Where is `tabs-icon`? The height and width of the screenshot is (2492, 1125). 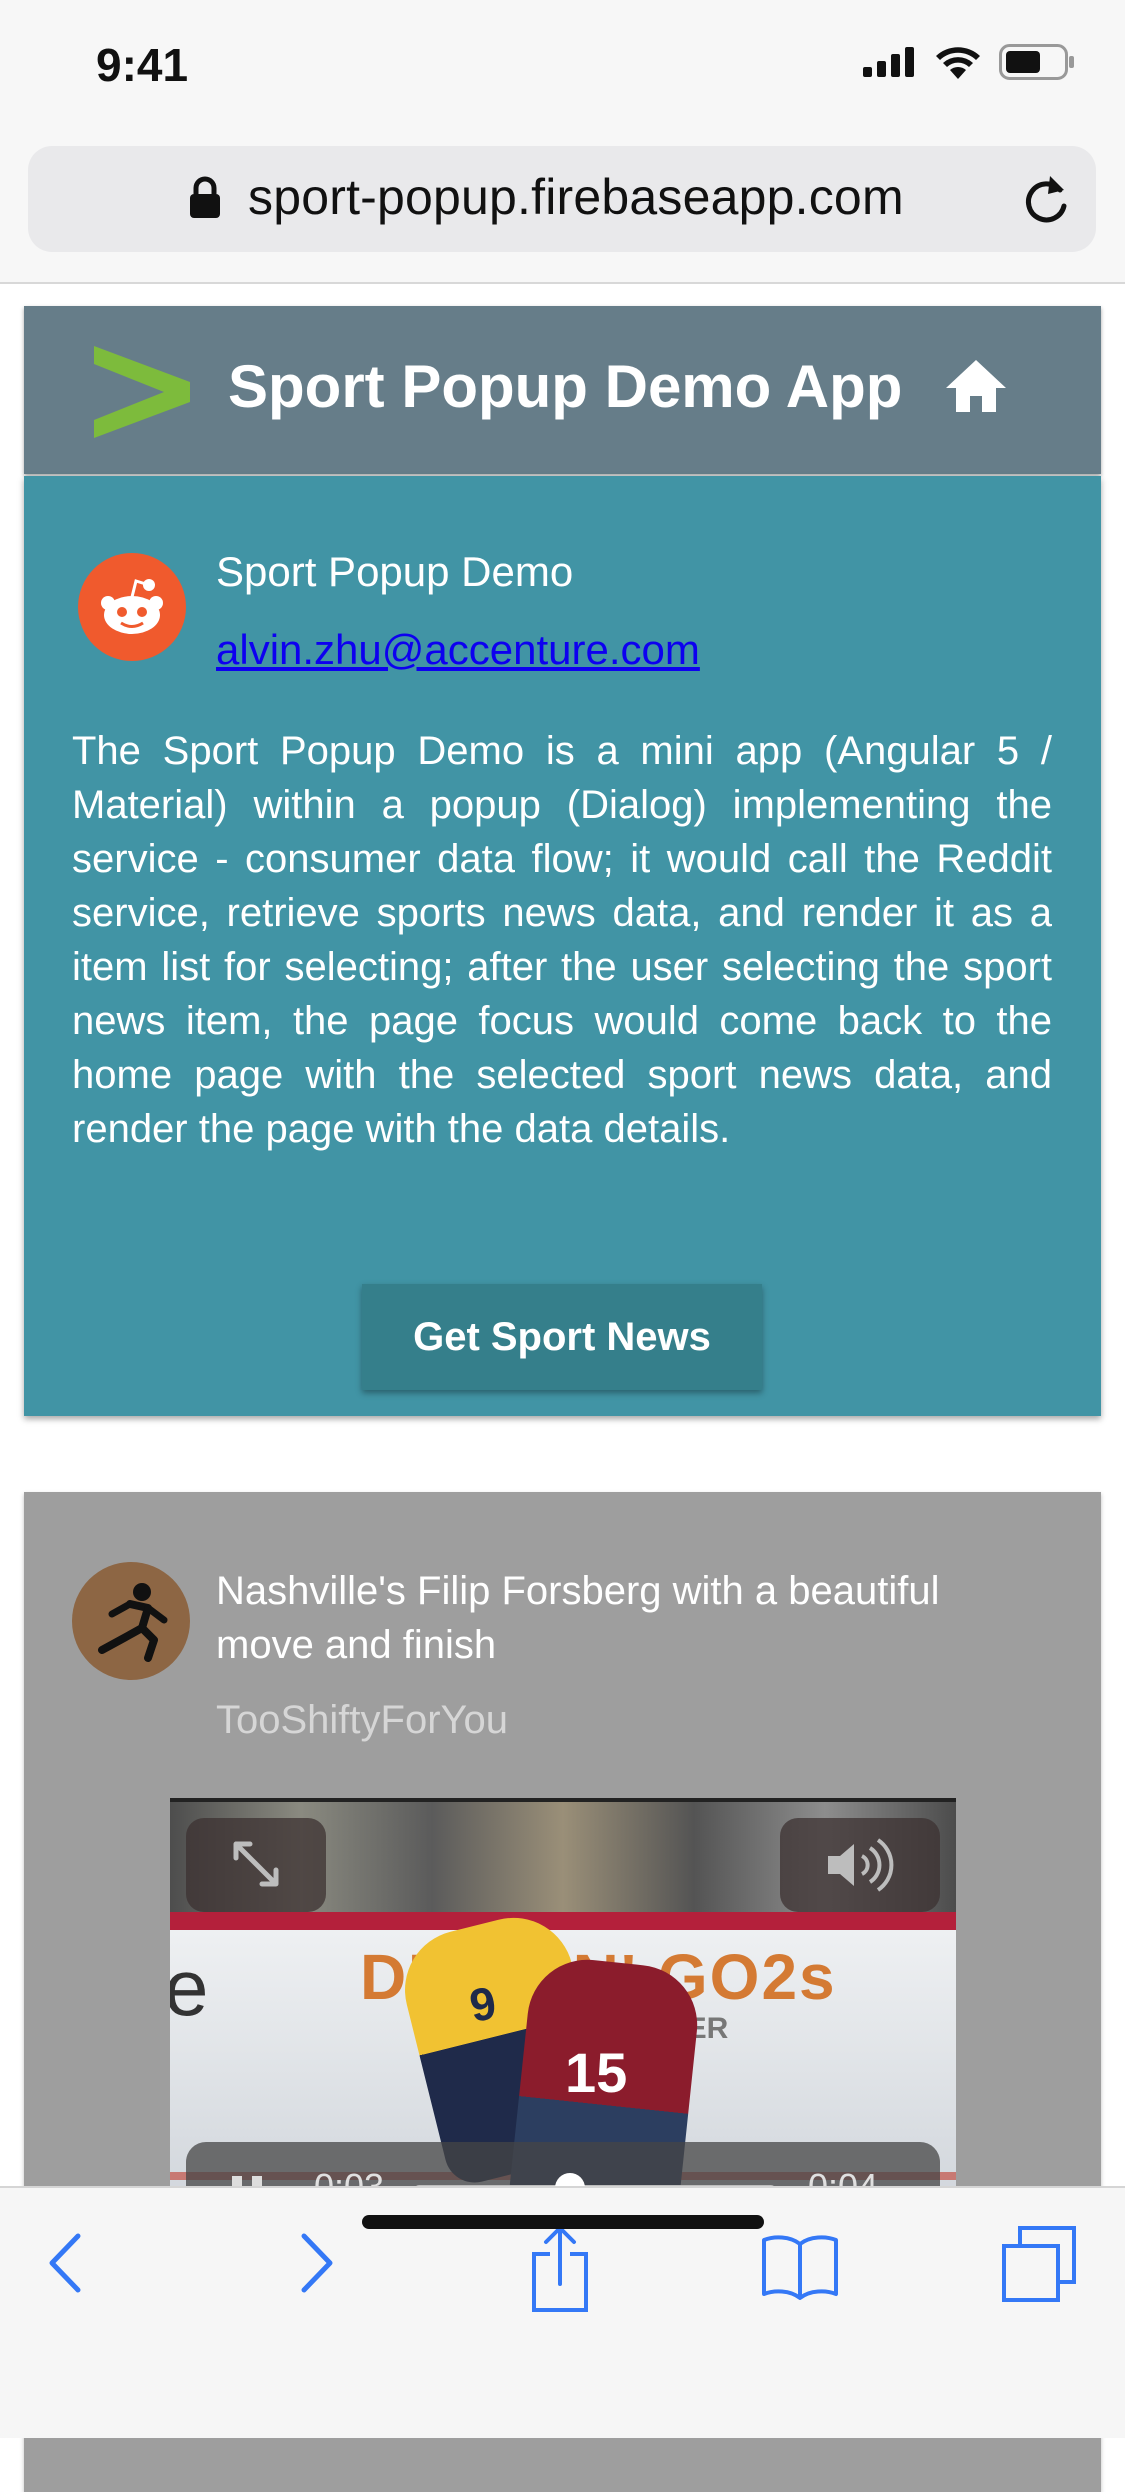
tabs-icon is located at coordinates (1040, 2264).